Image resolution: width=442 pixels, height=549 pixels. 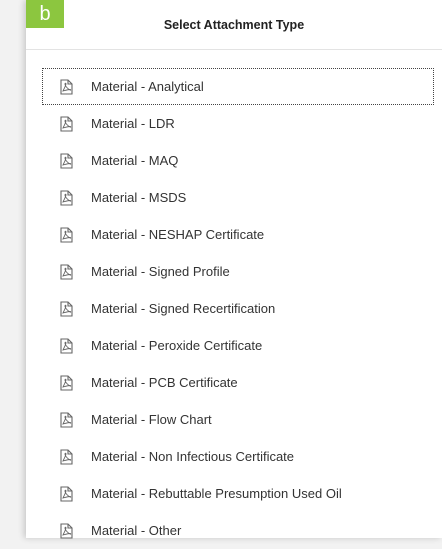 I want to click on list-item-label: Material - Non Infectious Certificate, so click(x=193, y=456).